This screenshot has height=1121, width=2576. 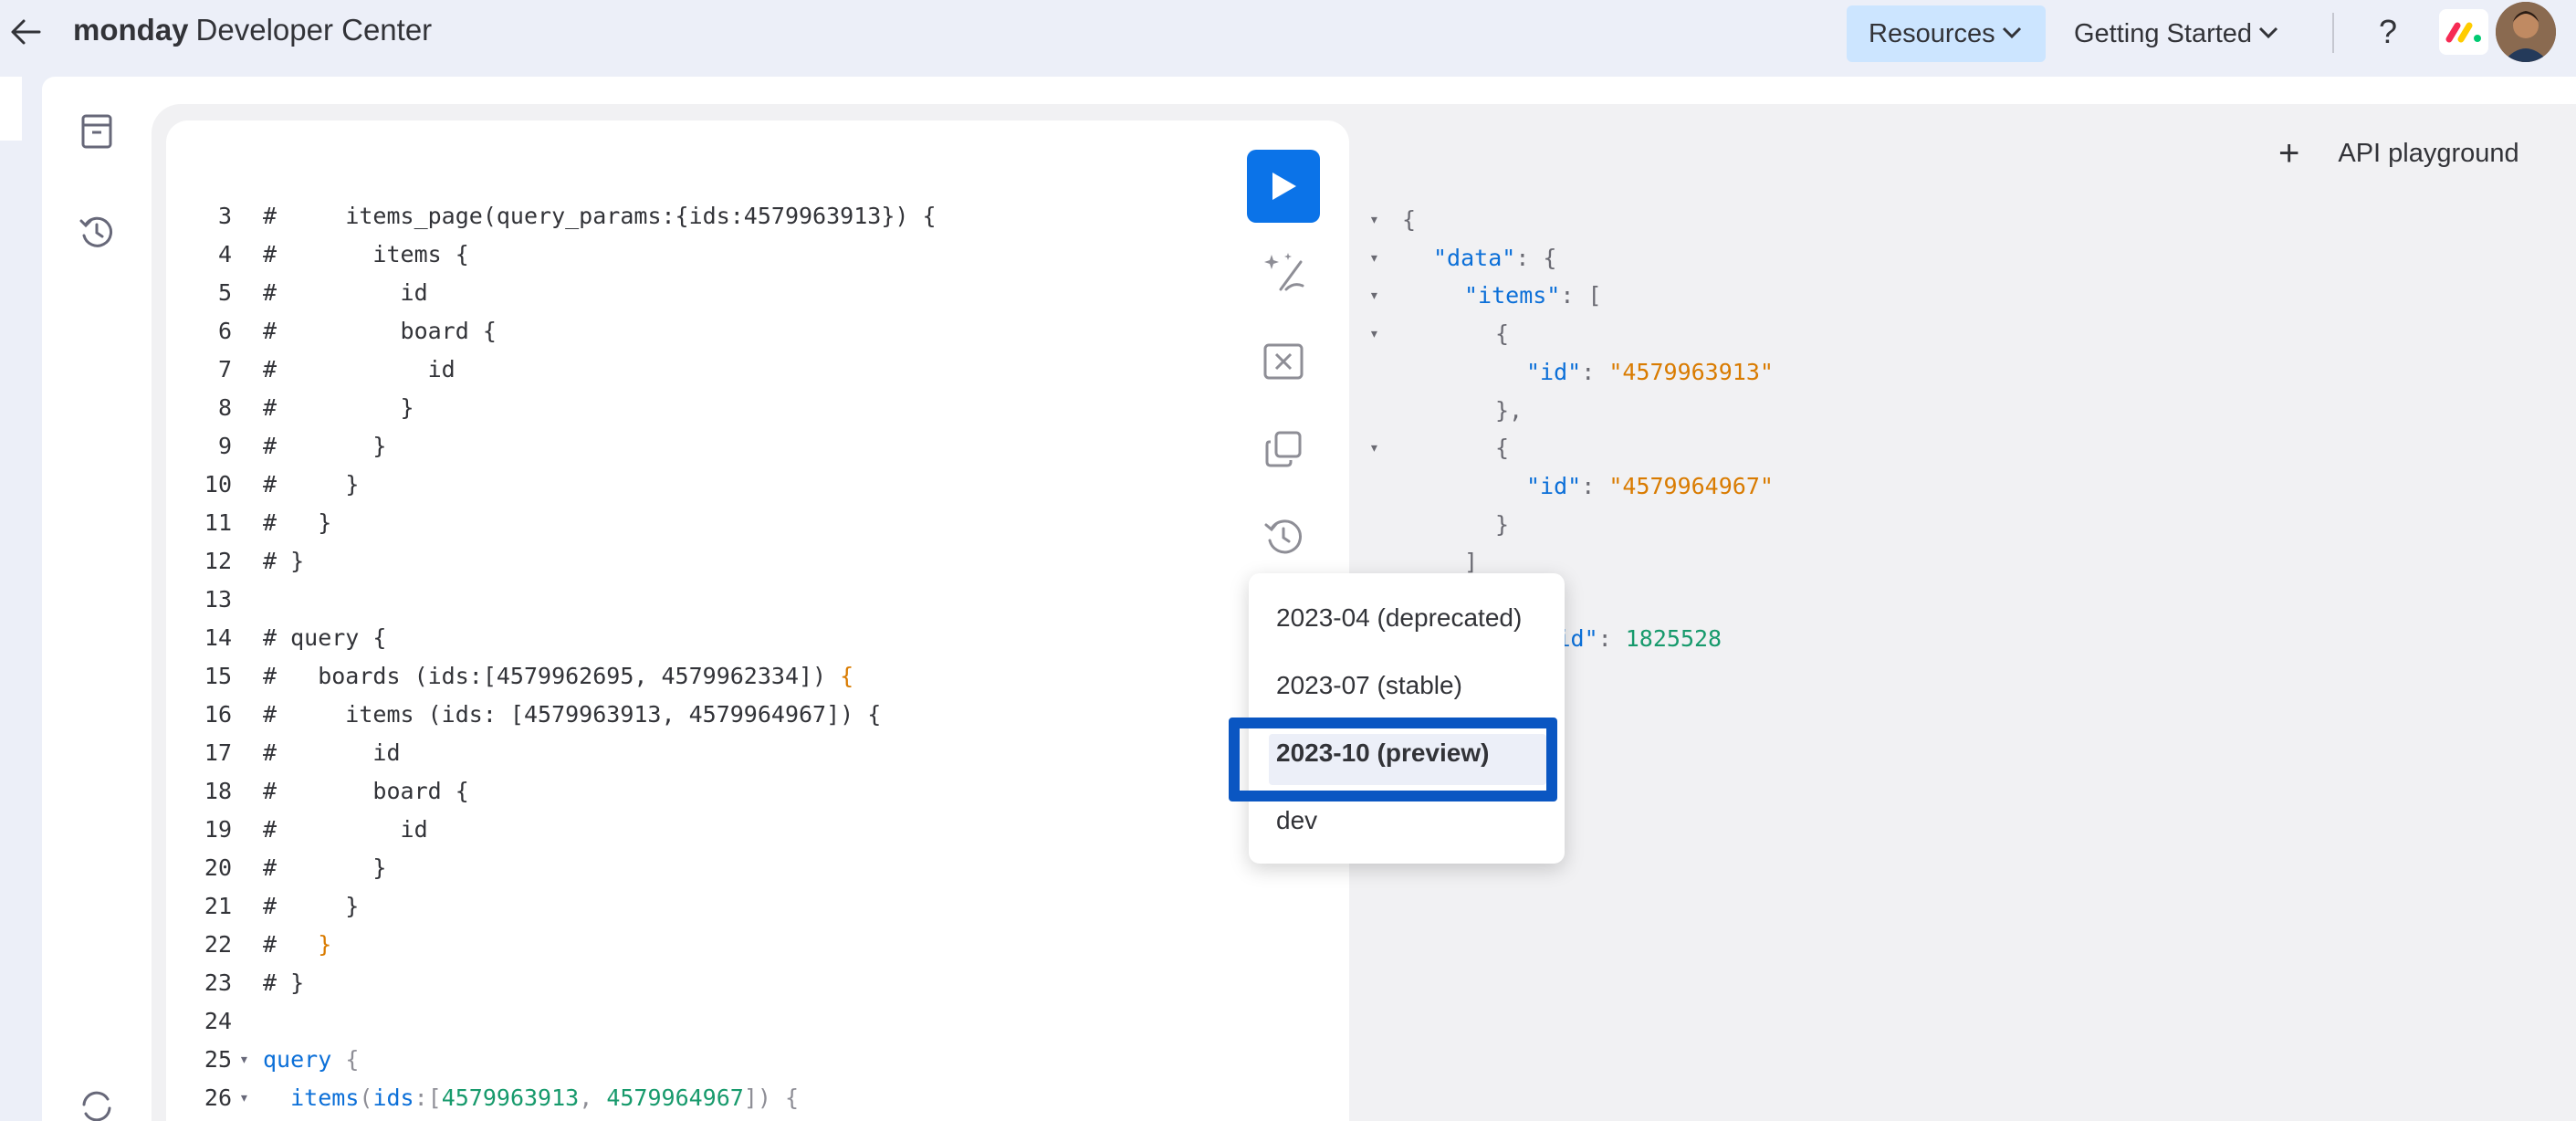 I want to click on code-line: 9 # }, so click(x=757, y=446).